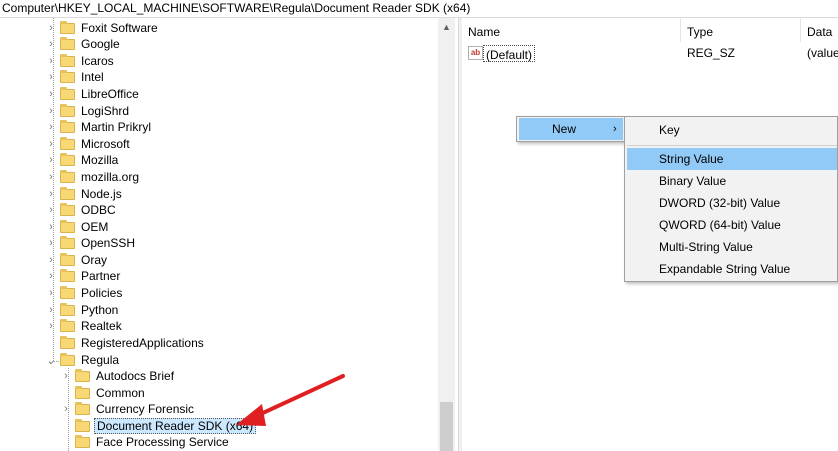 The height and width of the screenshot is (451, 838). What do you see at coordinates (128, 409) in the screenshot?
I see `tree-item: › Currency Forensic` at bounding box center [128, 409].